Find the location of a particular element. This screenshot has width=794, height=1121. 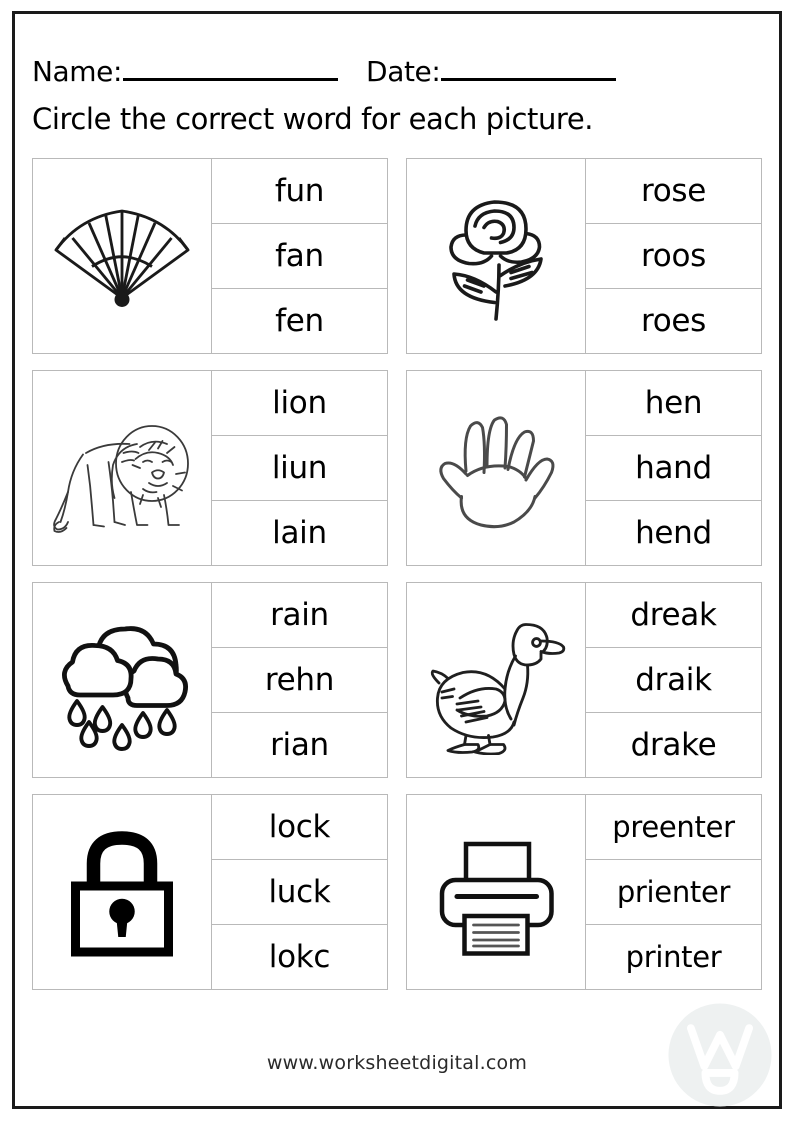

choice-option: roes is located at coordinates (674, 321).